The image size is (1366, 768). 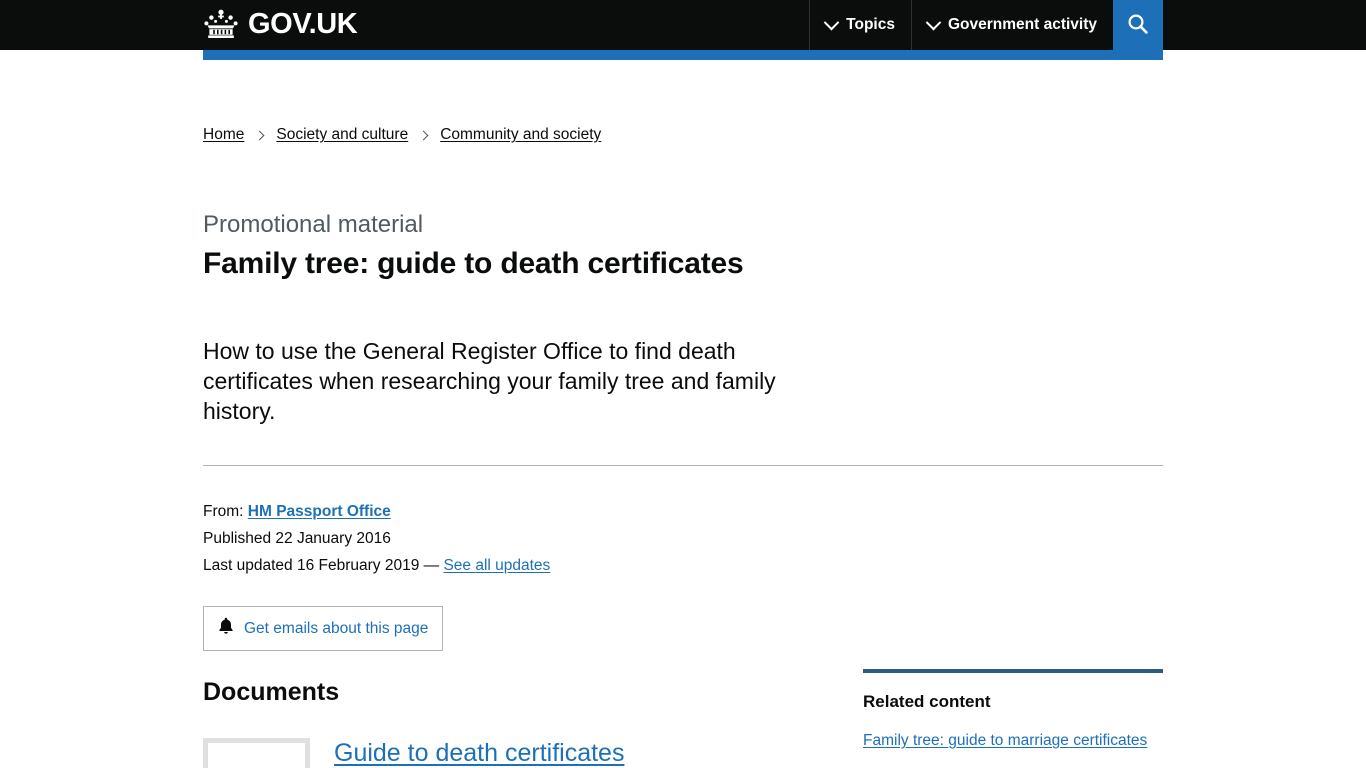 I want to click on get-emails-button-label: Get emails about this page, so click(x=336, y=628).